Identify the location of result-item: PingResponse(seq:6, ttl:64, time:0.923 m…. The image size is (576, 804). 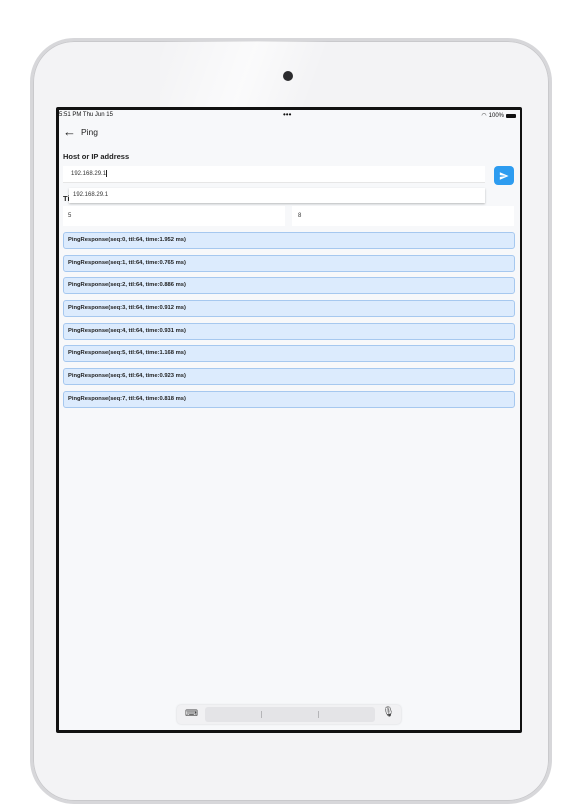
(289, 377).